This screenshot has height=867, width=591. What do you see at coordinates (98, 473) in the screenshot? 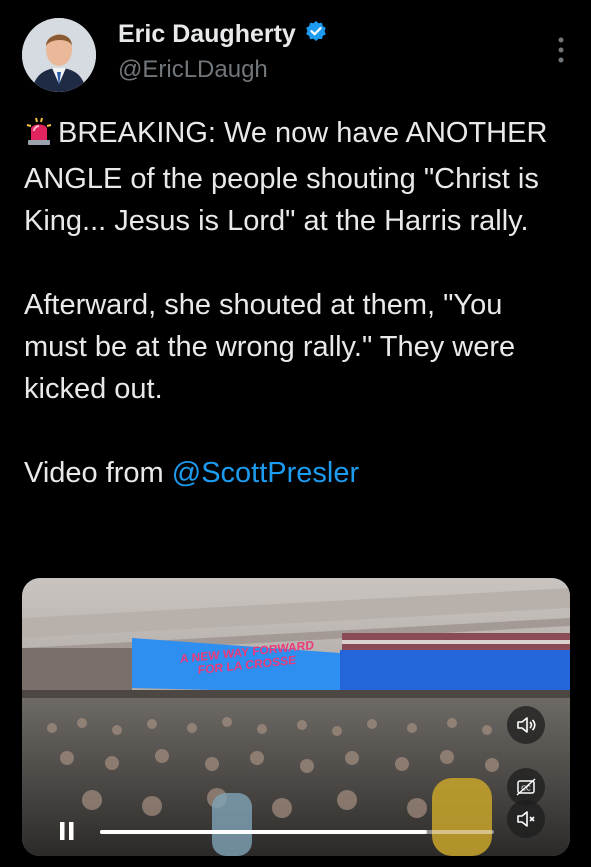
I see `video-credit-label: Video from` at bounding box center [98, 473].